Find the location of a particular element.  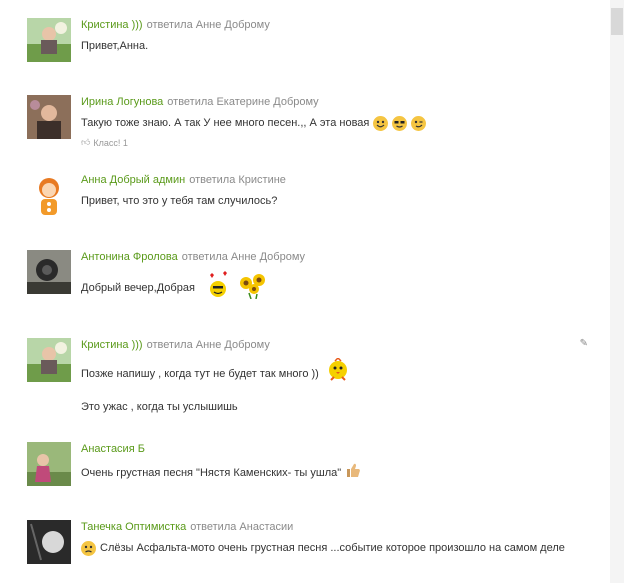

comment-text: Добрый вечер,Добрая is located at coordinates (138, 287).